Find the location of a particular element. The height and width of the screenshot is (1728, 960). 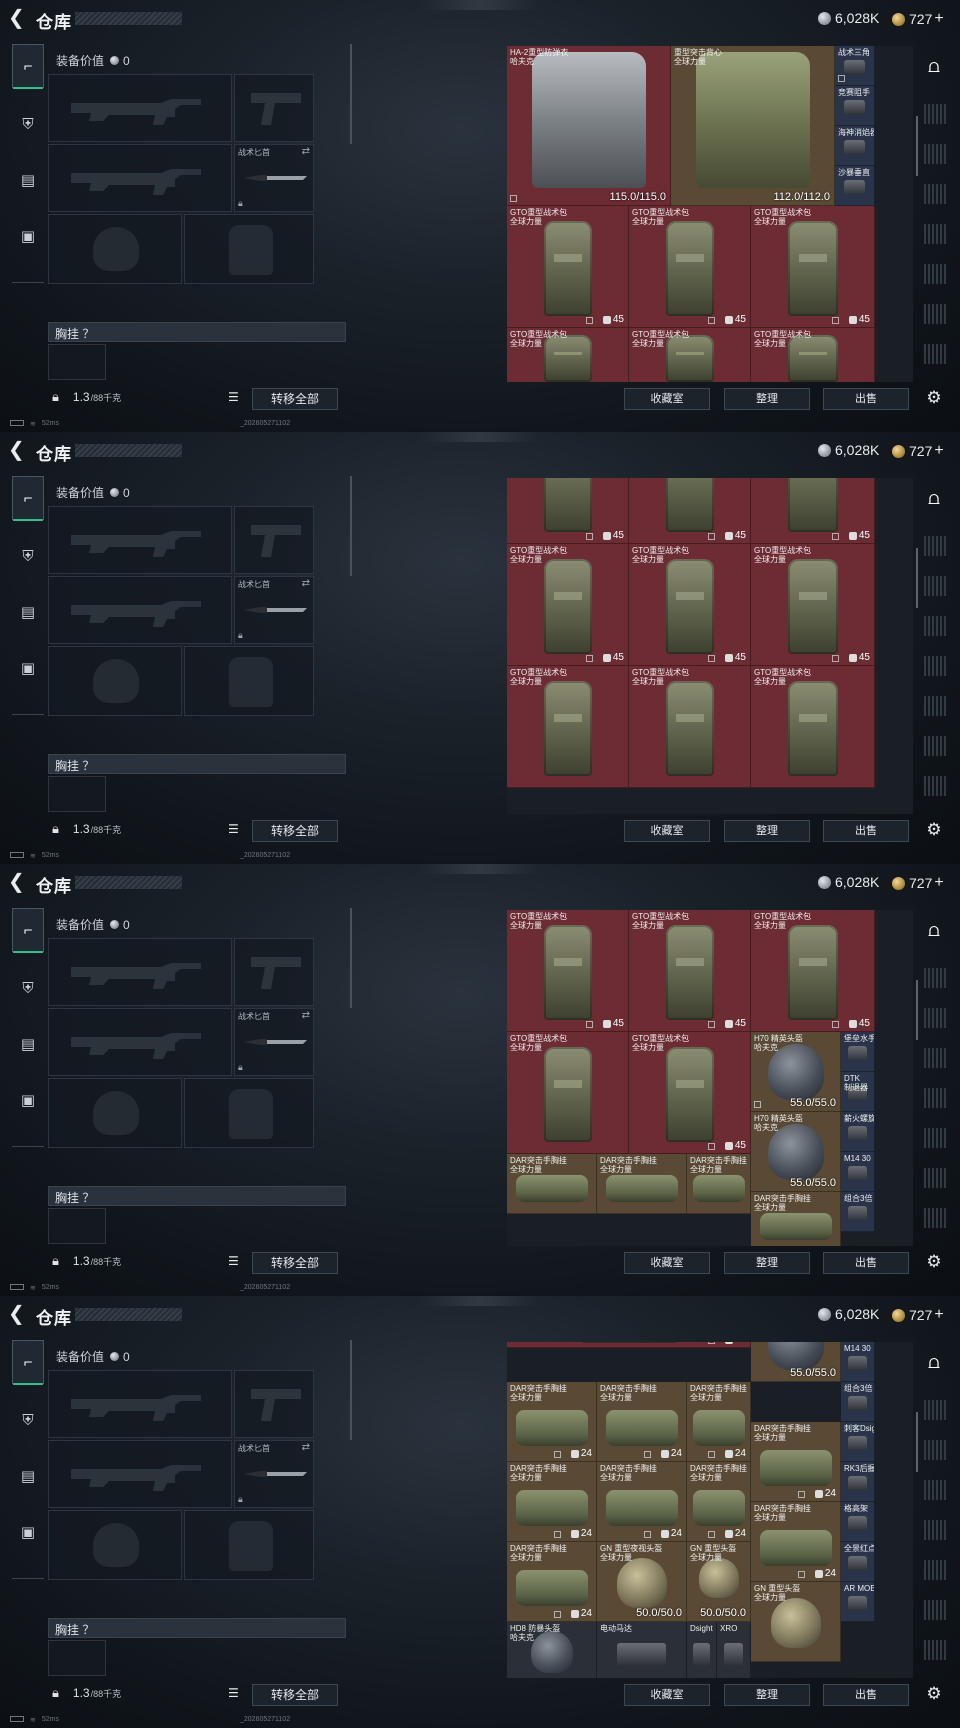

sort-button: 整理 is located at coordinates (767, 1695).